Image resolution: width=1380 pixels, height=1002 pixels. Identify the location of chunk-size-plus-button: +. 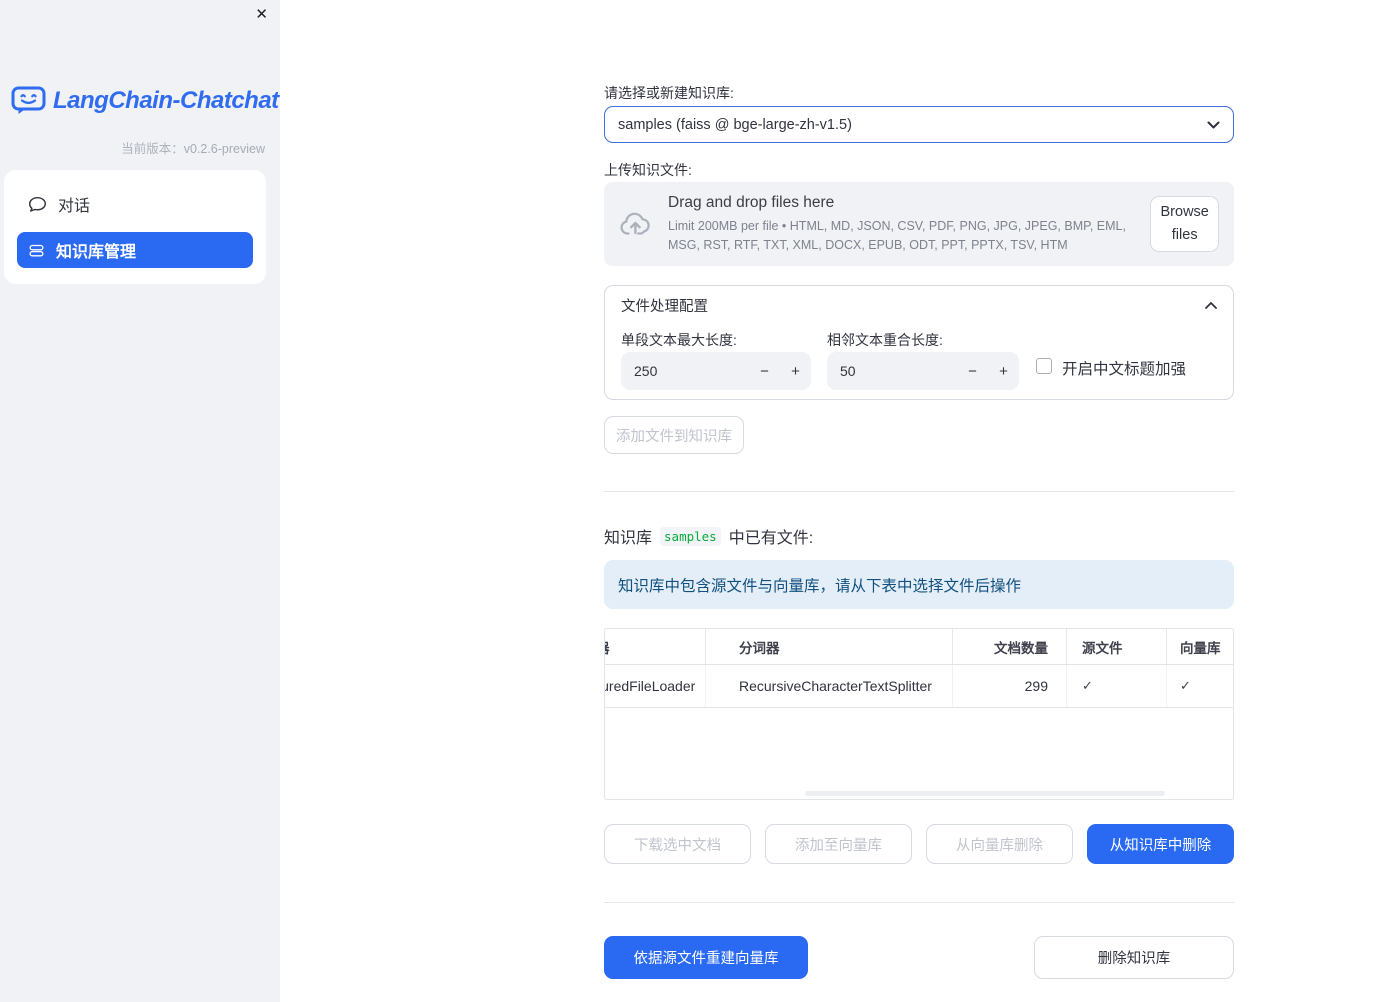
(795, 371).